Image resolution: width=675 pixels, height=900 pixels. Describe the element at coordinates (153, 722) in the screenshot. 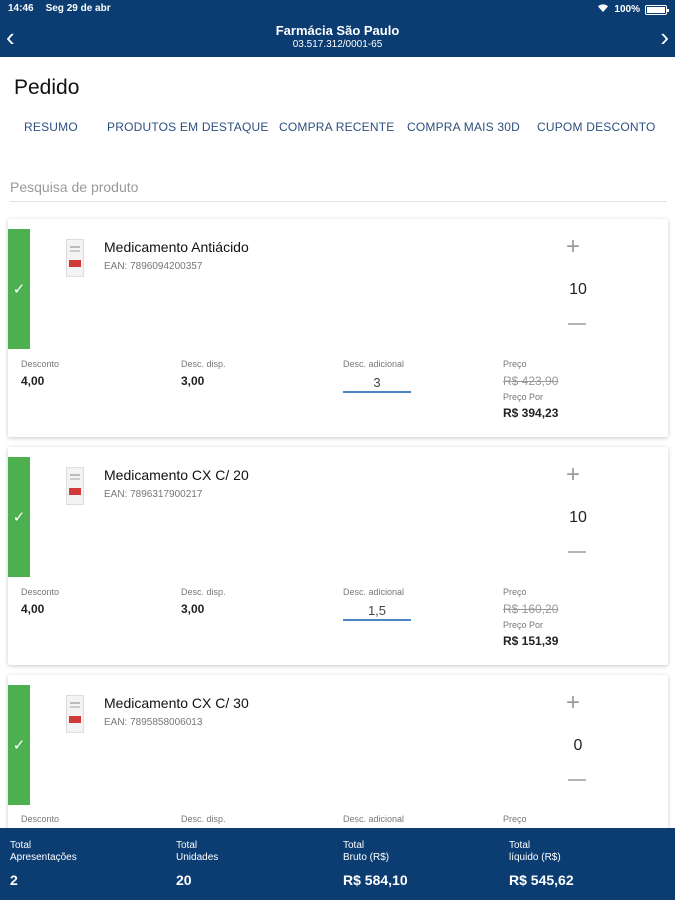

I see `product-ean: EAN: 7895858006013` at that location.